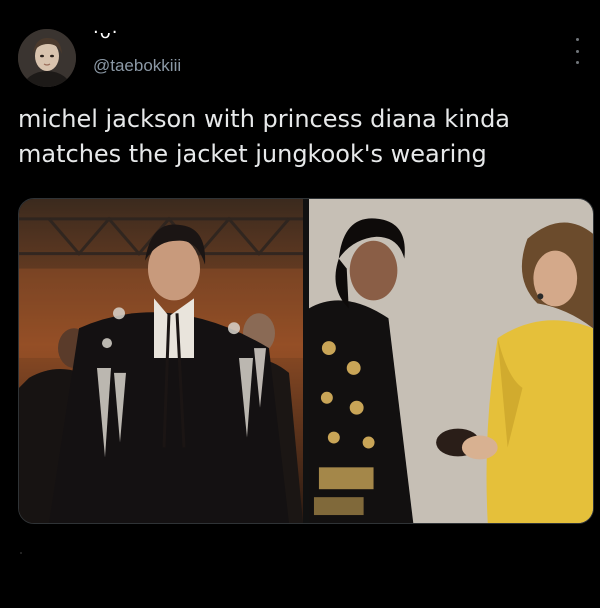 The height and width of the screenshot is (608, 600). Describe the element at coordinates (264, 119) in the screenshot. I see `tweet-text-line: michel jackson with princess diana kinda` at that location.